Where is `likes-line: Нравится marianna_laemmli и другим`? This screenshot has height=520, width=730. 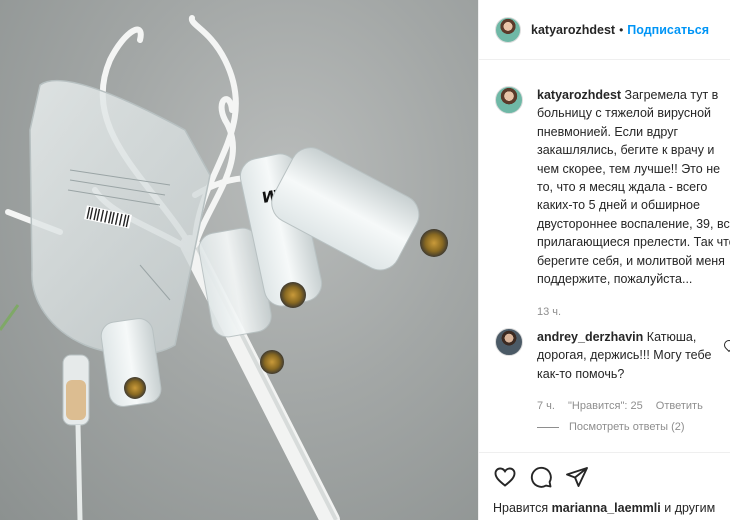
likes-line: Нравится marianna_laemmli и другим is located at coordinates (604, 508).